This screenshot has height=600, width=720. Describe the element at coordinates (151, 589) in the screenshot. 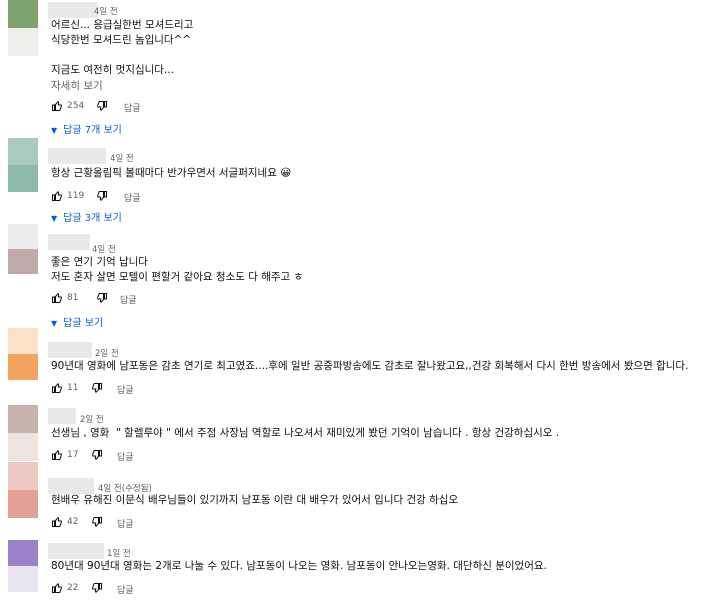

I see `comment-actions: 22 답글` at that location.